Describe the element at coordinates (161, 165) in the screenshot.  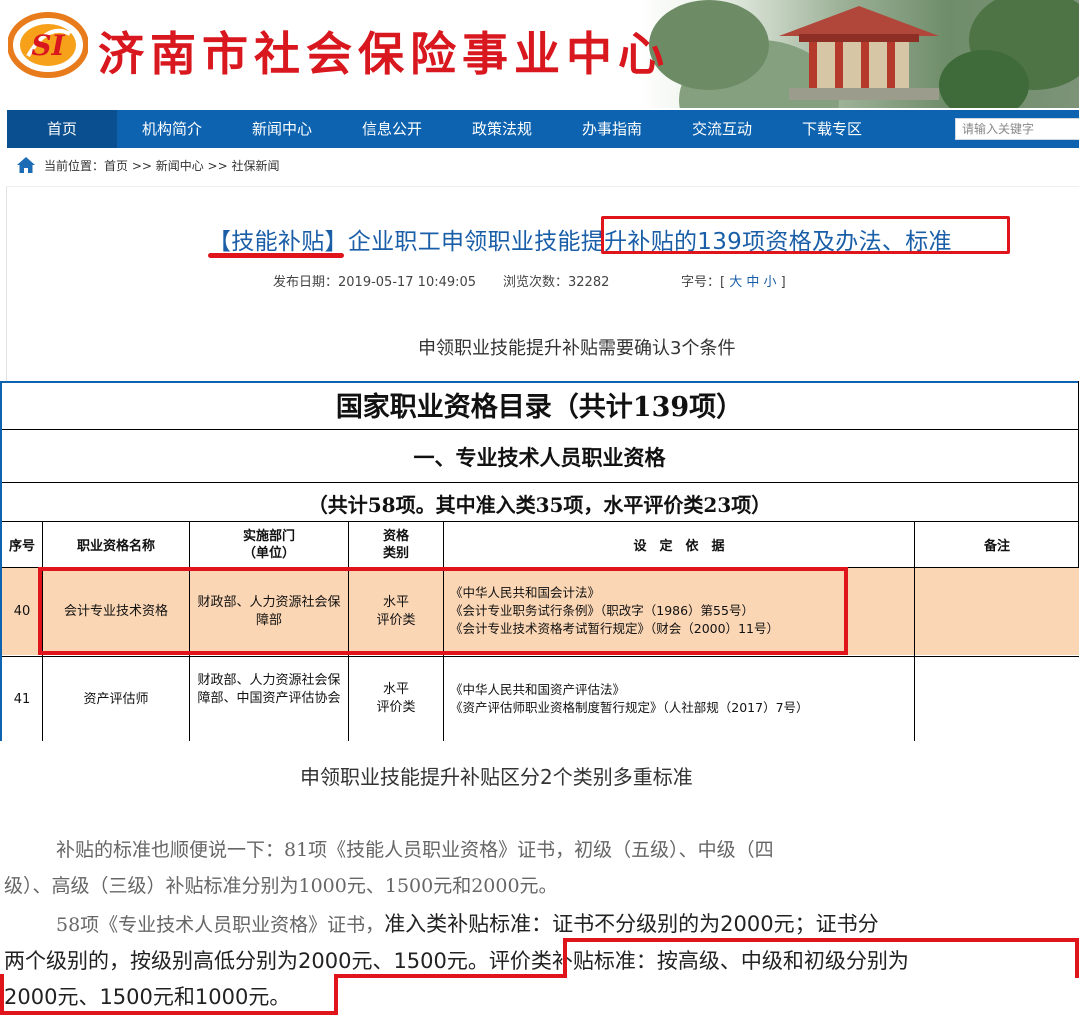
I see `breadcrumb-text: 当前位置：首页 >> 新闻中心 >> 社保新闻` at that location.